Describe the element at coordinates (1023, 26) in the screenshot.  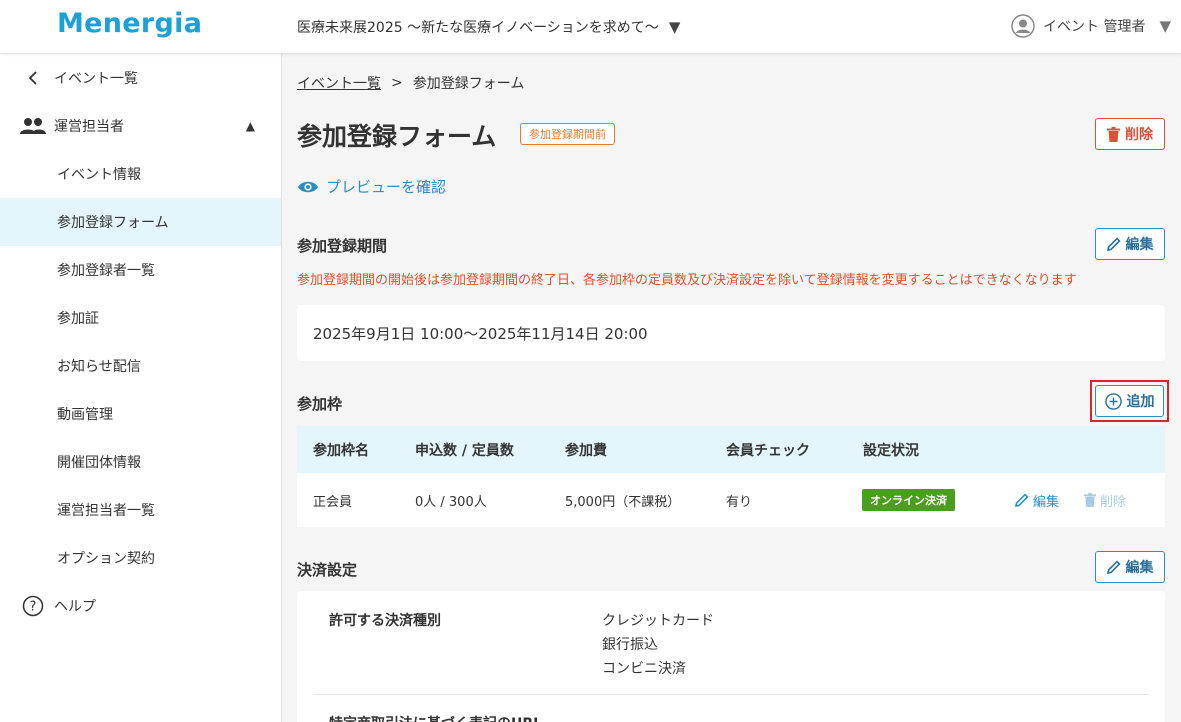
I see `user-avatar-icon` at that location.